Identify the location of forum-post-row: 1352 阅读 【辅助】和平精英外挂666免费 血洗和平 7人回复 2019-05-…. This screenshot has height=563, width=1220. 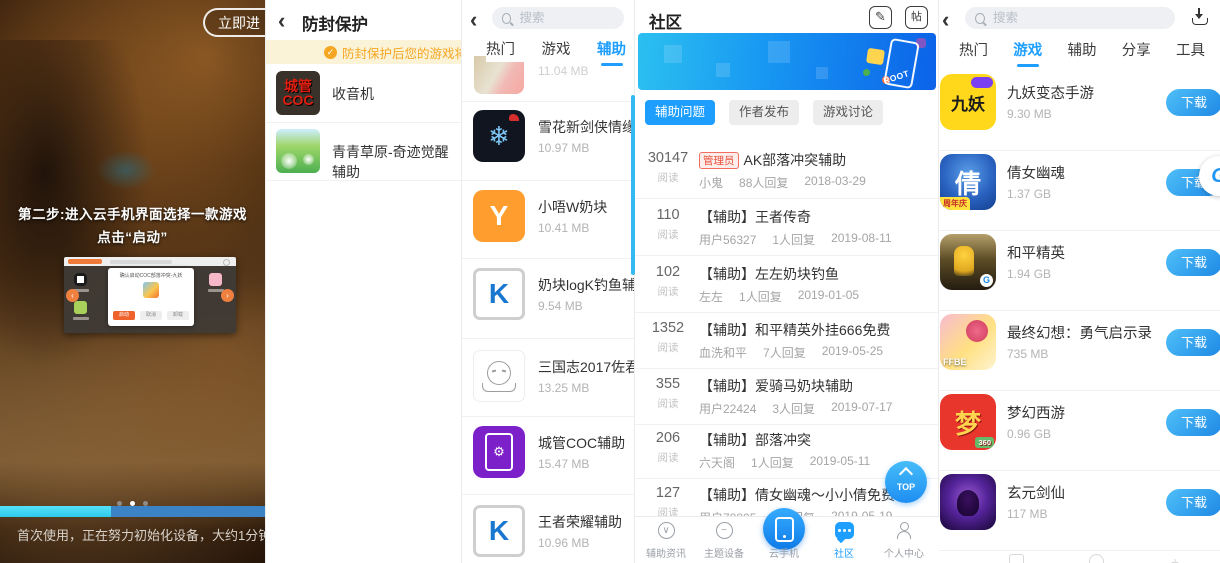
(787, 340).